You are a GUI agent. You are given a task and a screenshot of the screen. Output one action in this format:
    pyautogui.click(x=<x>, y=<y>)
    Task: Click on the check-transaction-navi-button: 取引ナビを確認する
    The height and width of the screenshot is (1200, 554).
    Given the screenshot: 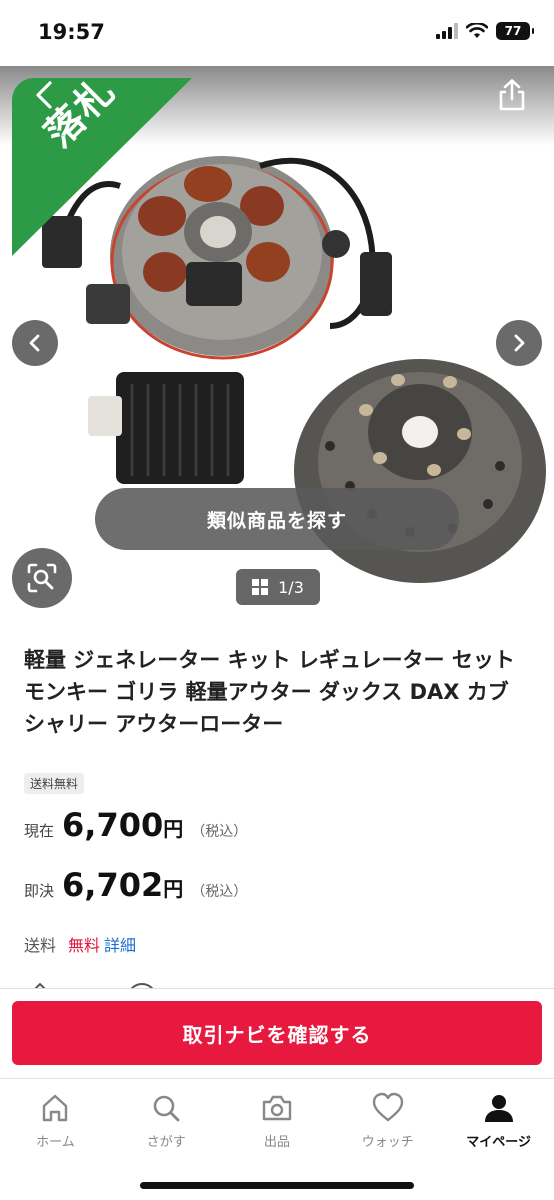 What is the action you would take?
    pyautogui.click(x=277, y=1033)
    